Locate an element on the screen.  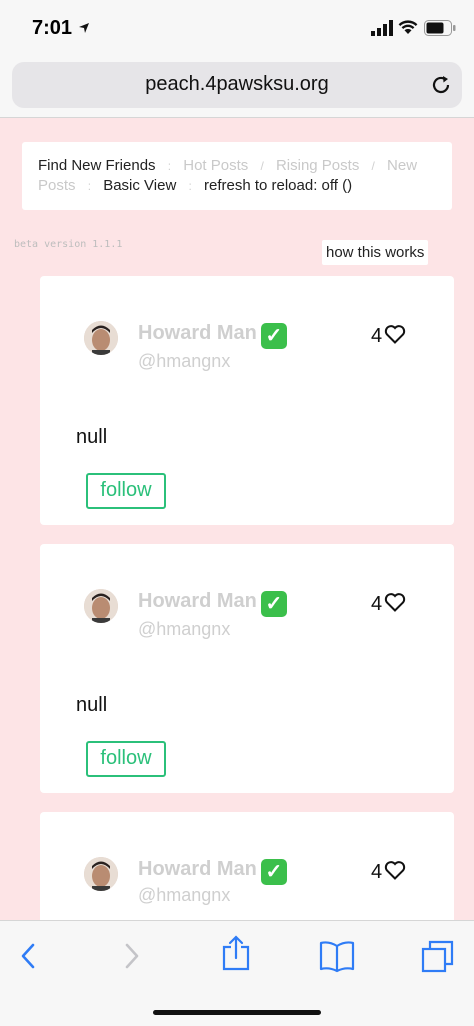
nav-find-new-friends: Find New Friends is located at coordinates (97, 165).